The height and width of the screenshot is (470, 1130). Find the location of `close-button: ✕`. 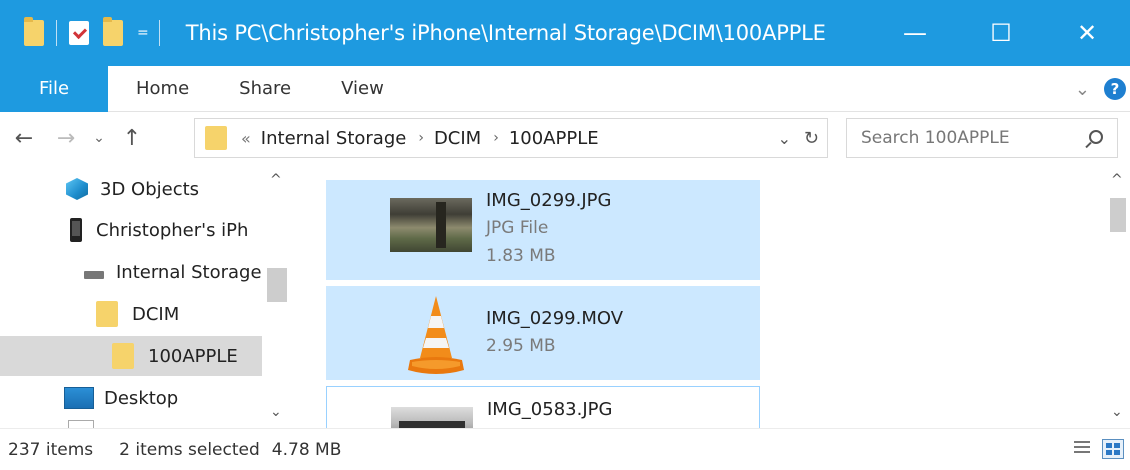

close-button: ✕ is located at coordinates (1087, 33).